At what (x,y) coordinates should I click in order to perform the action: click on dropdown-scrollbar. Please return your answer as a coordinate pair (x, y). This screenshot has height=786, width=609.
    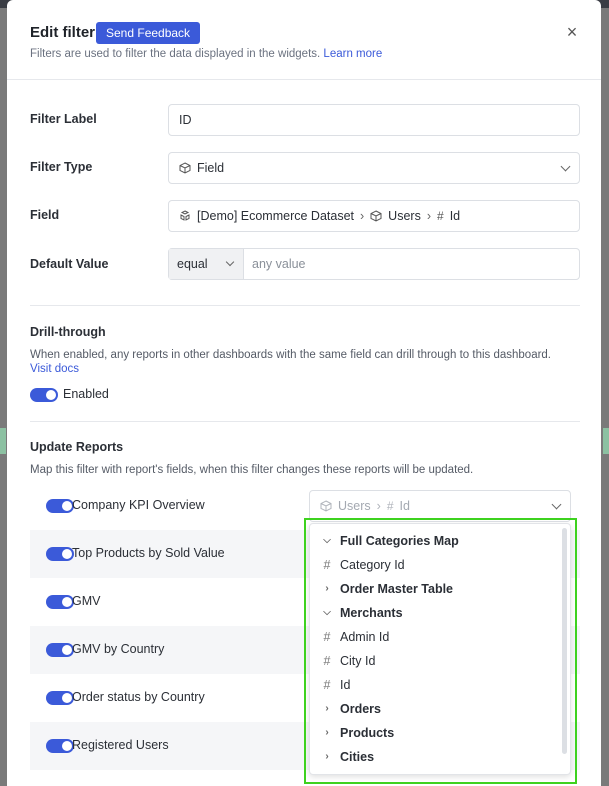
    Looking at the image, I should click on (564, 641).